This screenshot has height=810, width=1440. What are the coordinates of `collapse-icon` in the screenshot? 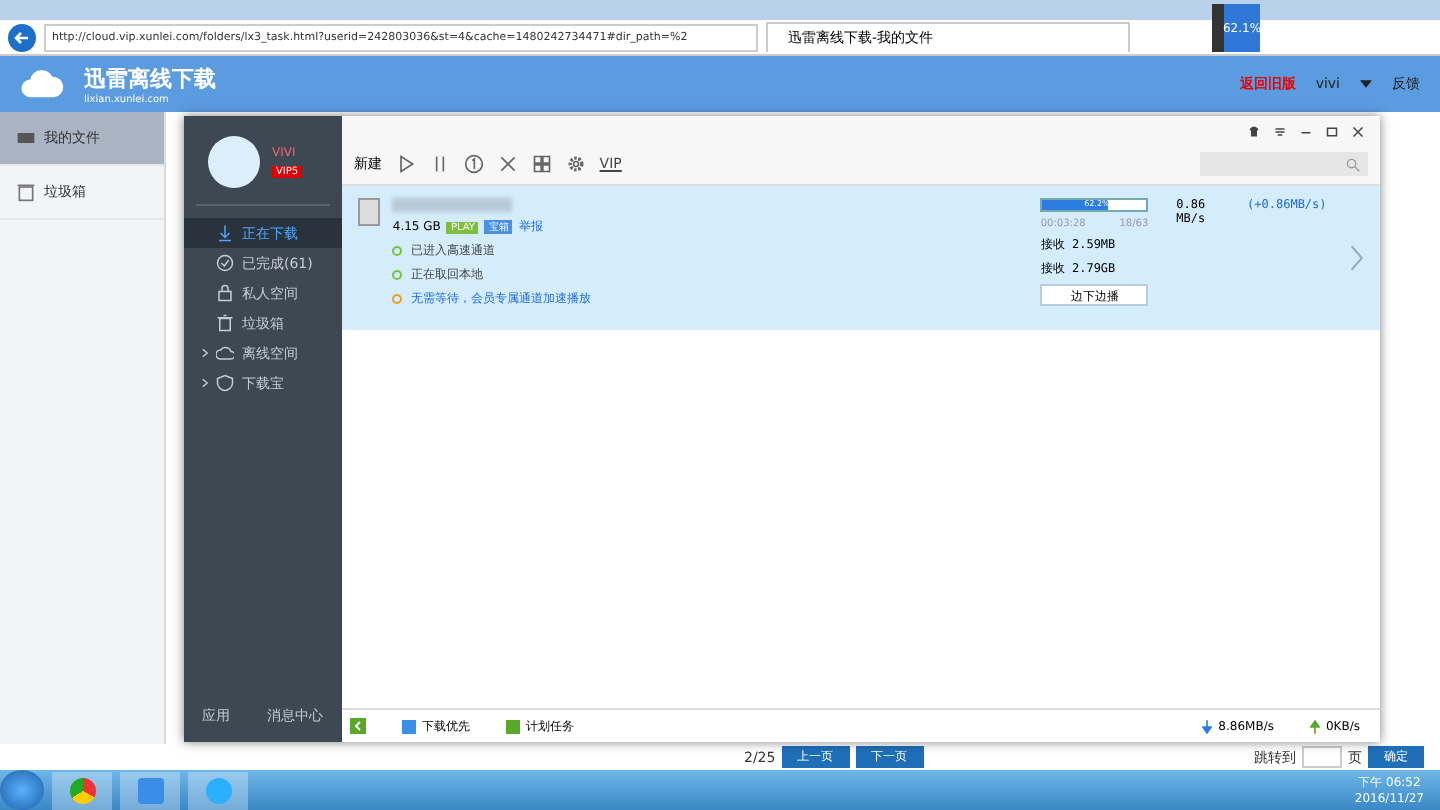 It's located at (357, 726).